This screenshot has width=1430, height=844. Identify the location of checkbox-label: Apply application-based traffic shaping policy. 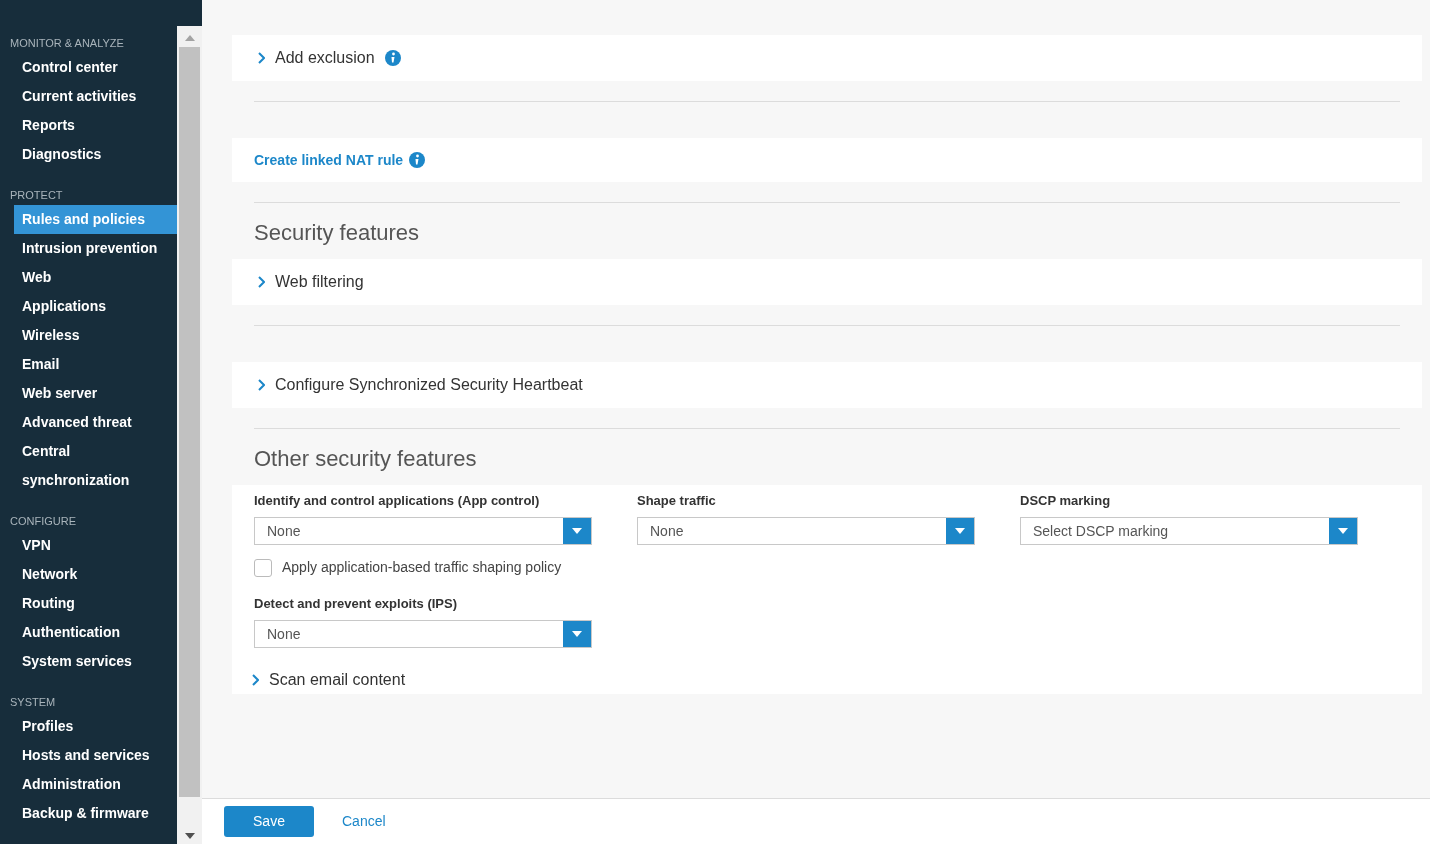
(422, 567).